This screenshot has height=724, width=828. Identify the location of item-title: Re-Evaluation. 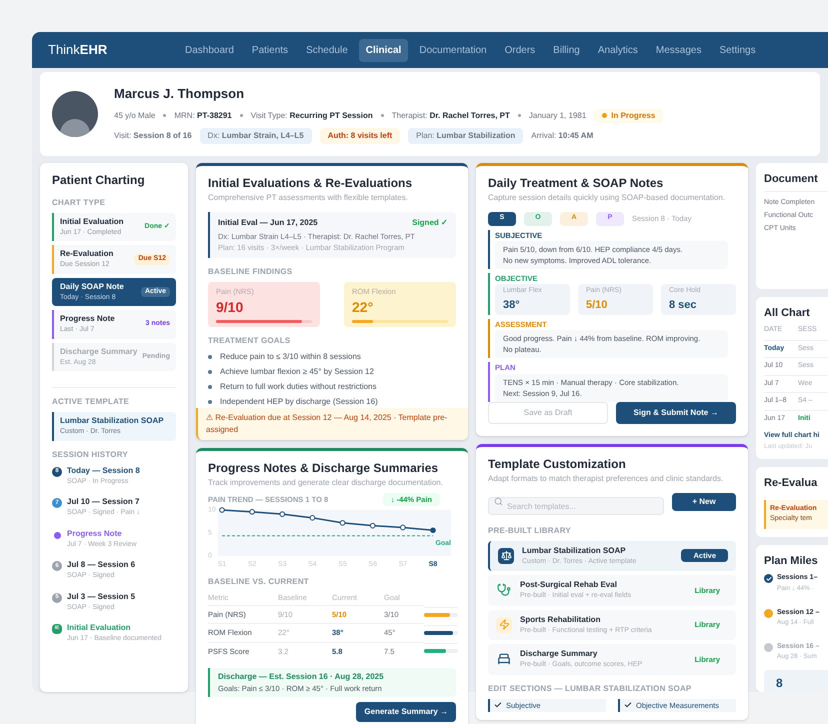
(87, 254).